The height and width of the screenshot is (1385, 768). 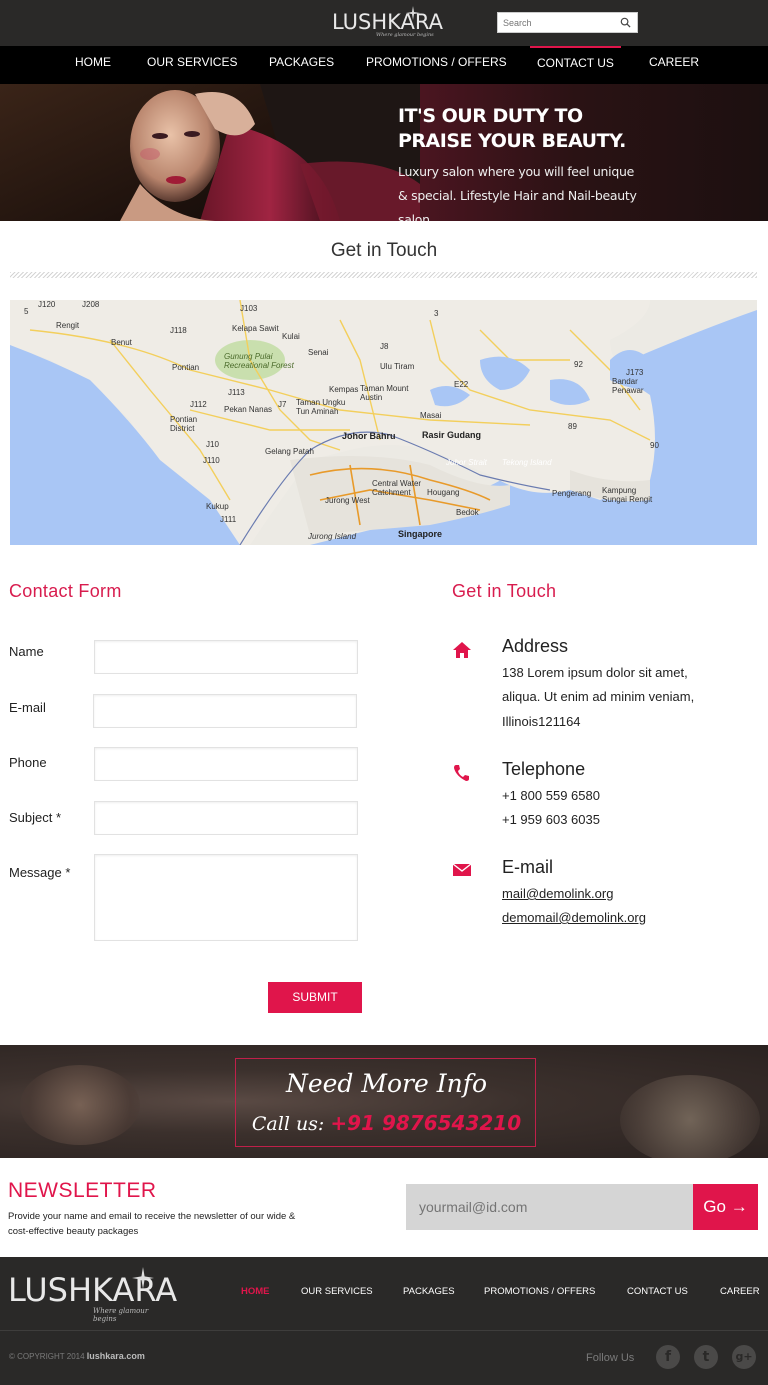 What do you see at coordinates (706, 1357) in the screenshot?
I see `twitter-icon: t` at bounding box center [706, 1357].